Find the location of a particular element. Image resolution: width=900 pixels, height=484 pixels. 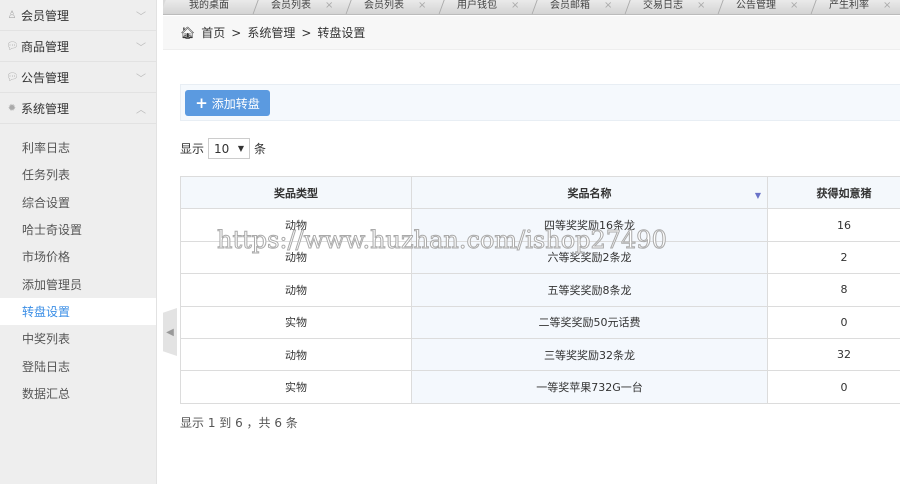

sidebar-item: 转盘设置 is located at coordinates (78, 311).